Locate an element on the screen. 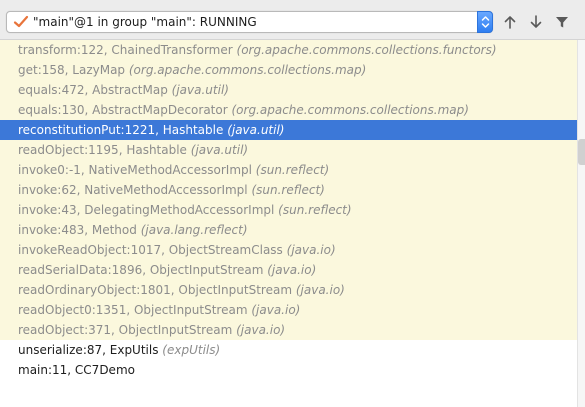 The width and height of the screenshot is (585, 407). frame-method: invokeReadObject:1017, ObjectStreamClass is located at coordinates (150, 250).